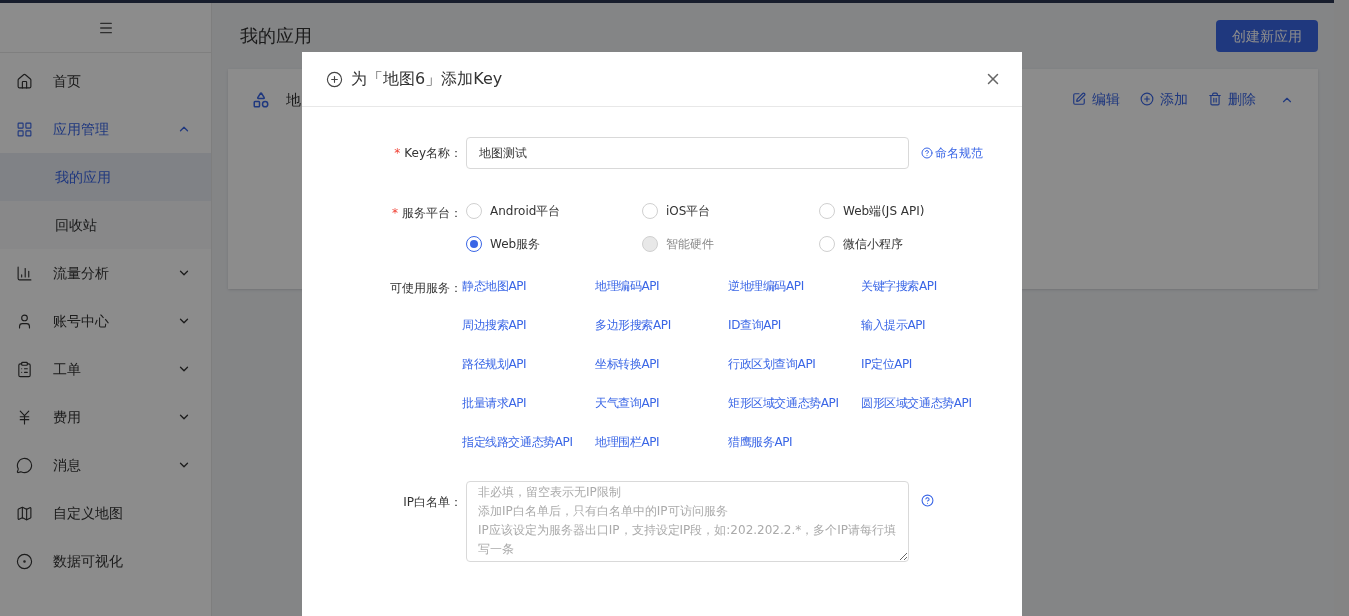  Describe the element at coordinates (427, 79) in the screenshot. I see `dialog-title: 为「地图6」添加Key` at that location.